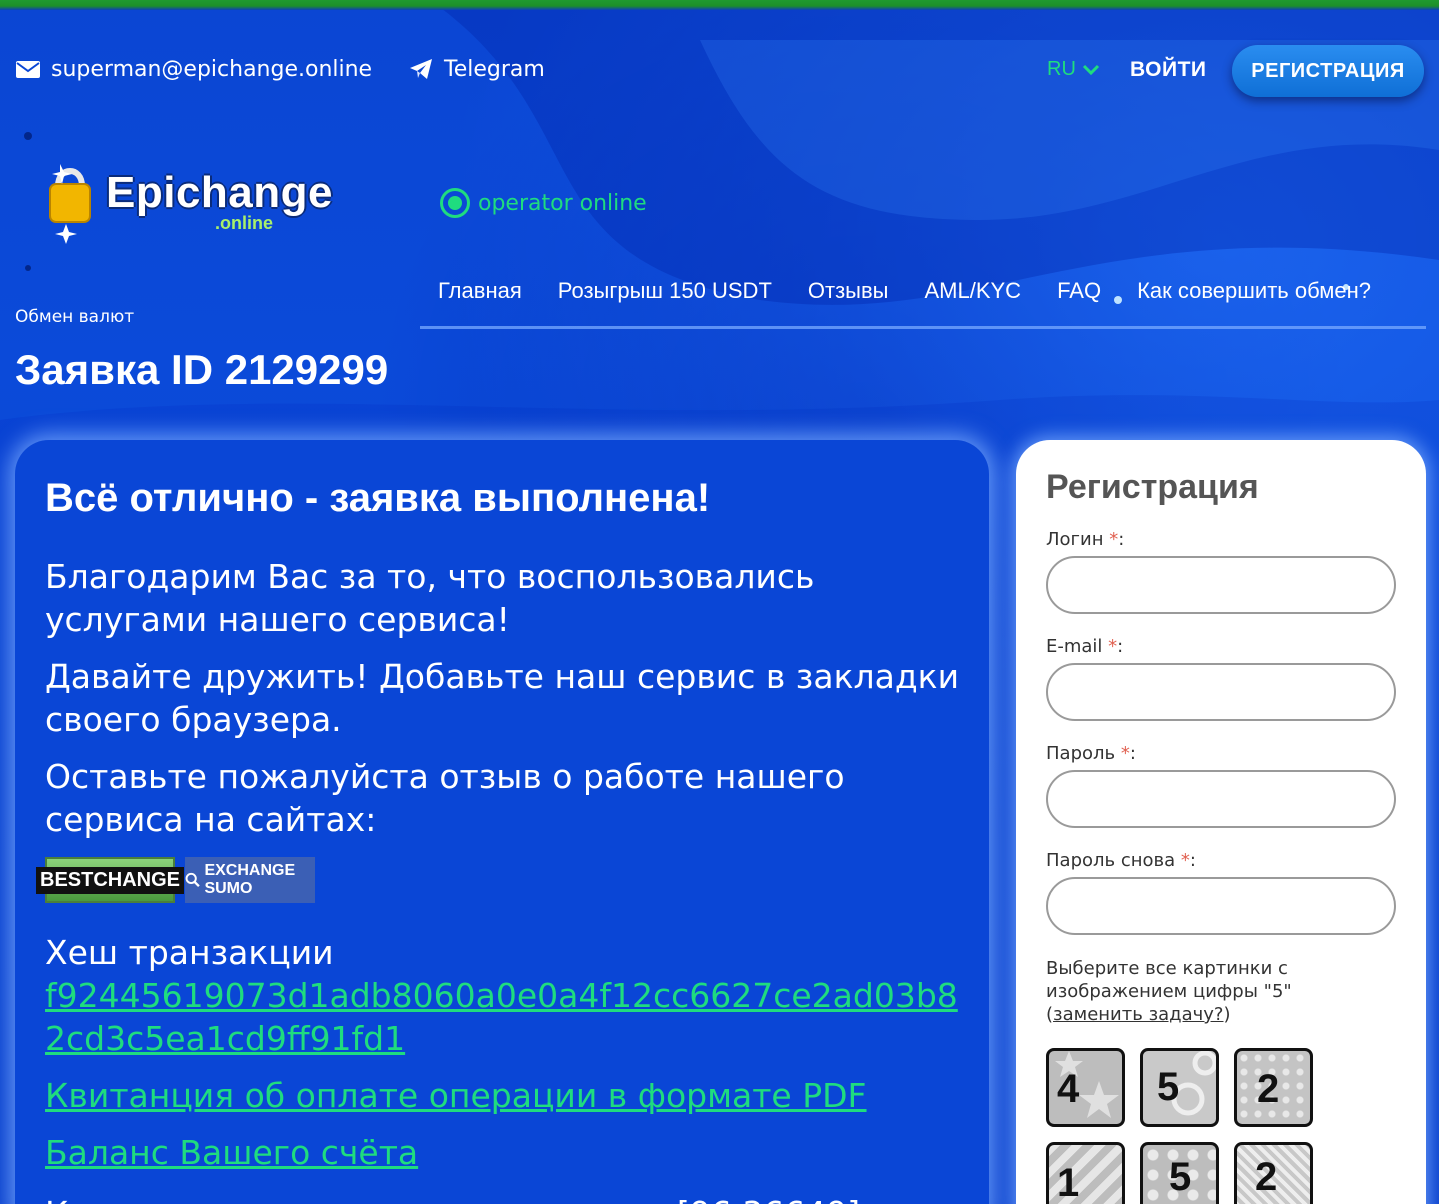 The image size is (1439, 1204). I want to click on language-selector: RU, so click(1073, 69).